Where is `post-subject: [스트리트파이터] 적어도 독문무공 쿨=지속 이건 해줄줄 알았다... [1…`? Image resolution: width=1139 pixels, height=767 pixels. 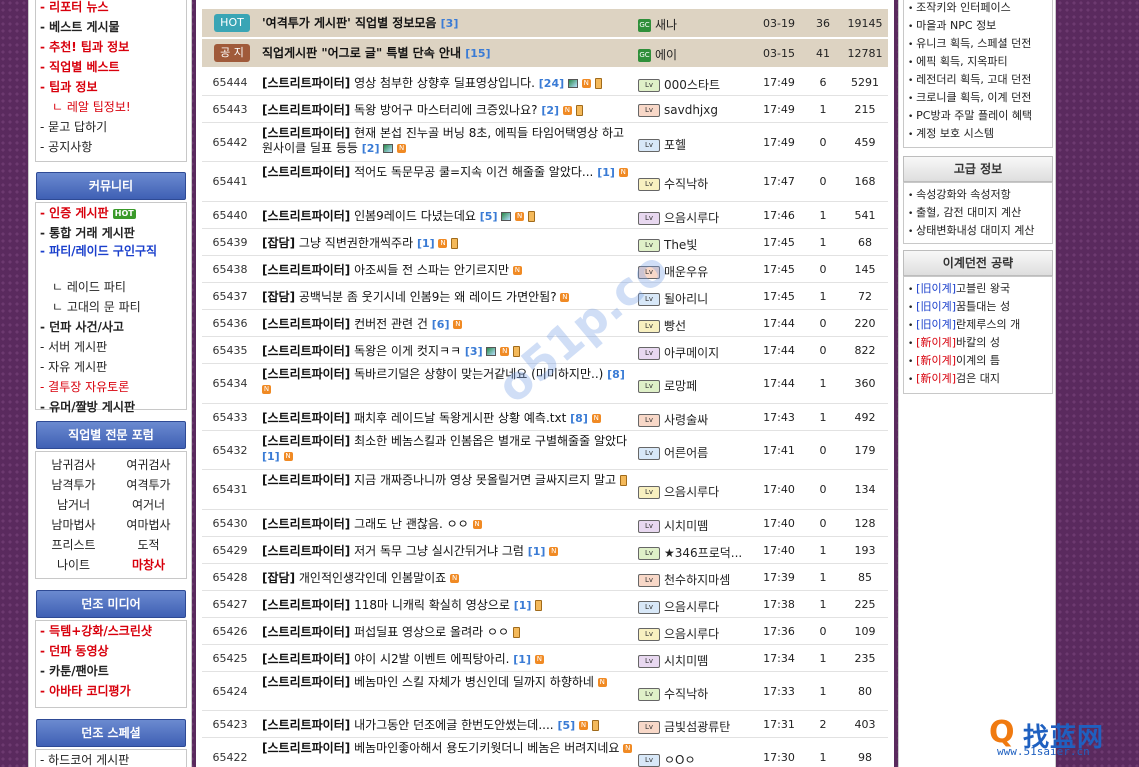
post-subject: [스트리트파이터] 적어도 독문무공 쿨=지속 이건 해줄줄 알았다... [1… is located at coordinates (448, 172).